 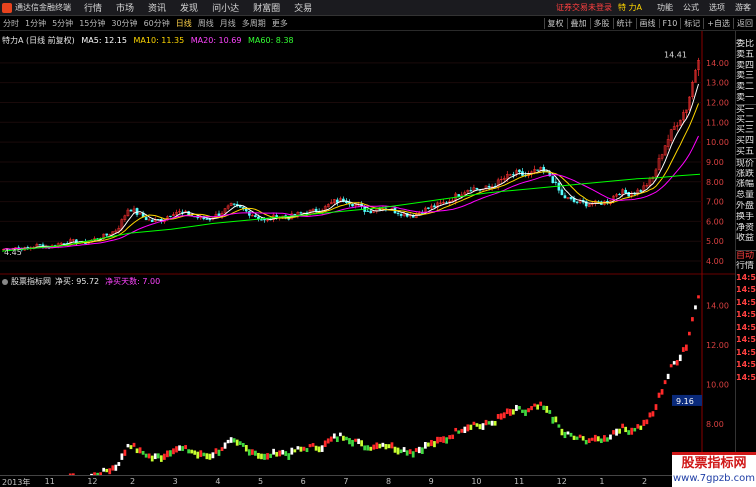 What do you see at coordinates (715, 424) in the screenshot?
I see `indicator-tick-label: 8.00` at bounding box center [715, 424].